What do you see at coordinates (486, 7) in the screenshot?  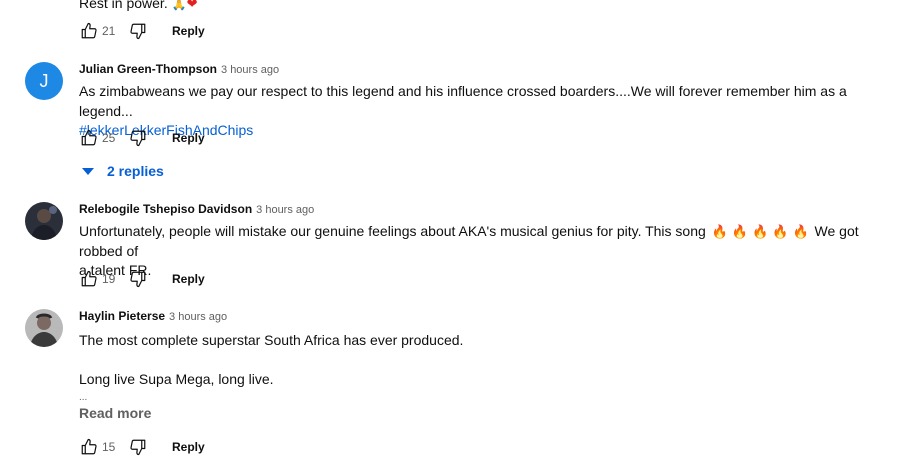 I see `comment-text: Rest in power. 🙏❤` at bounding box center [486, 7].